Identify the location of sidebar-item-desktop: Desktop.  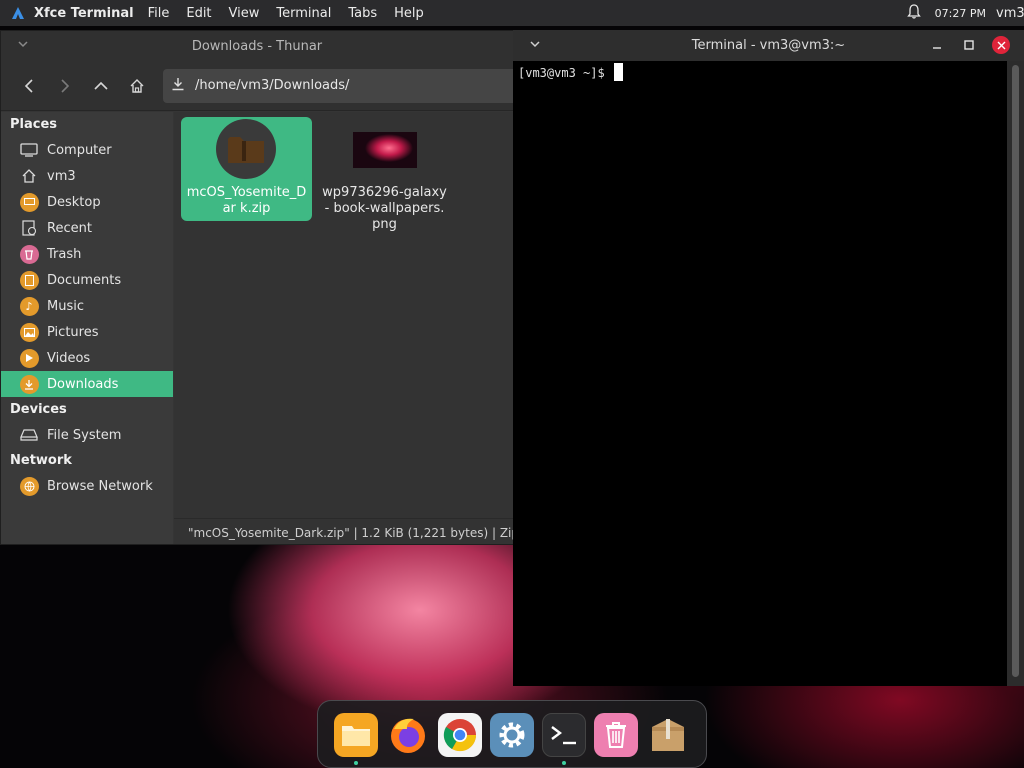
(87, 202).